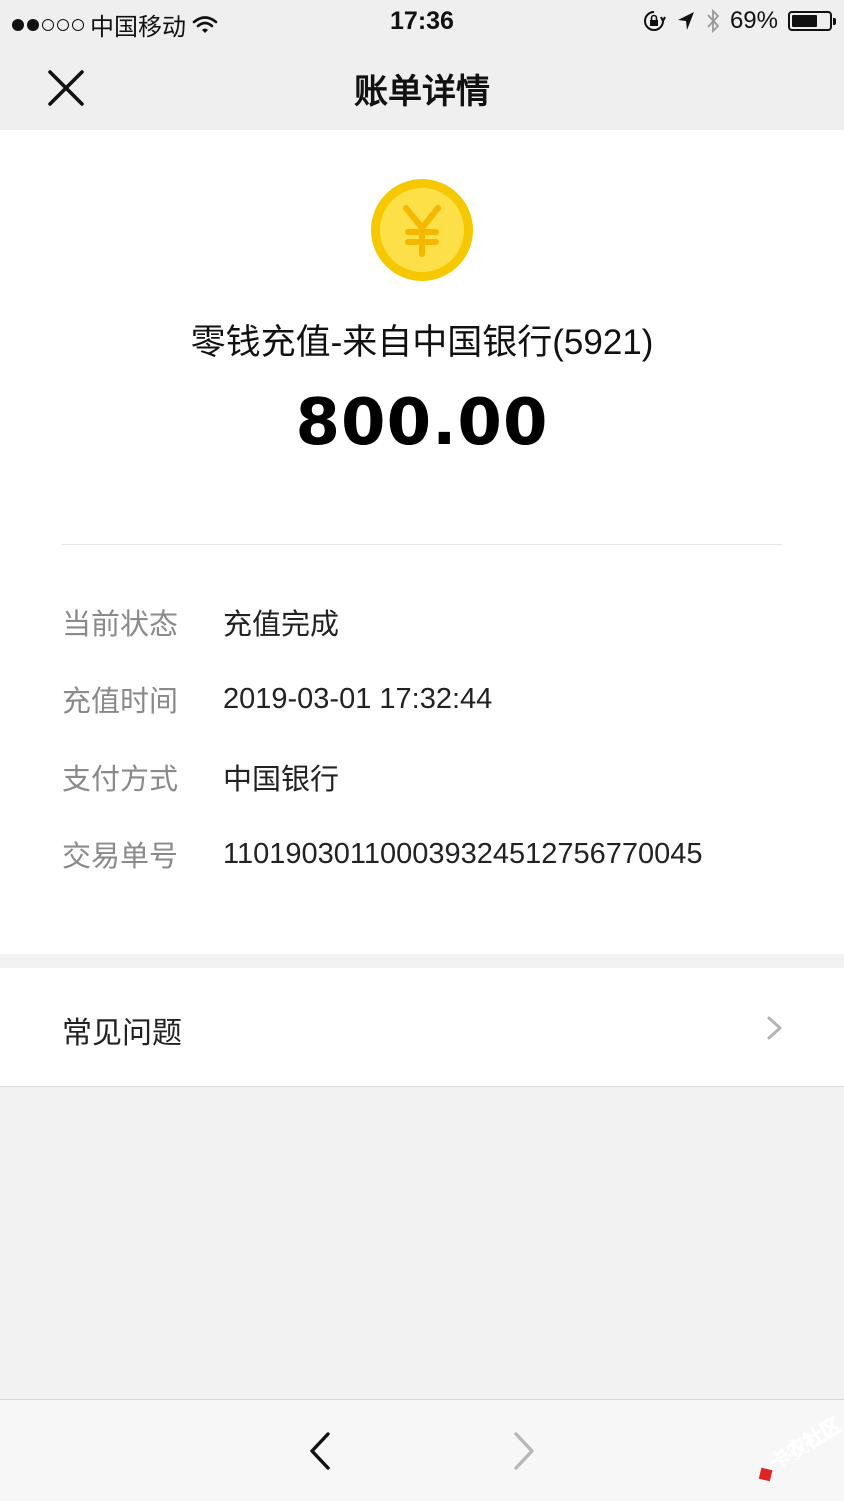  Describe the element at coordinates (422, 1027) in the screenshot. I see `faq-link: 常见问题` at that location.